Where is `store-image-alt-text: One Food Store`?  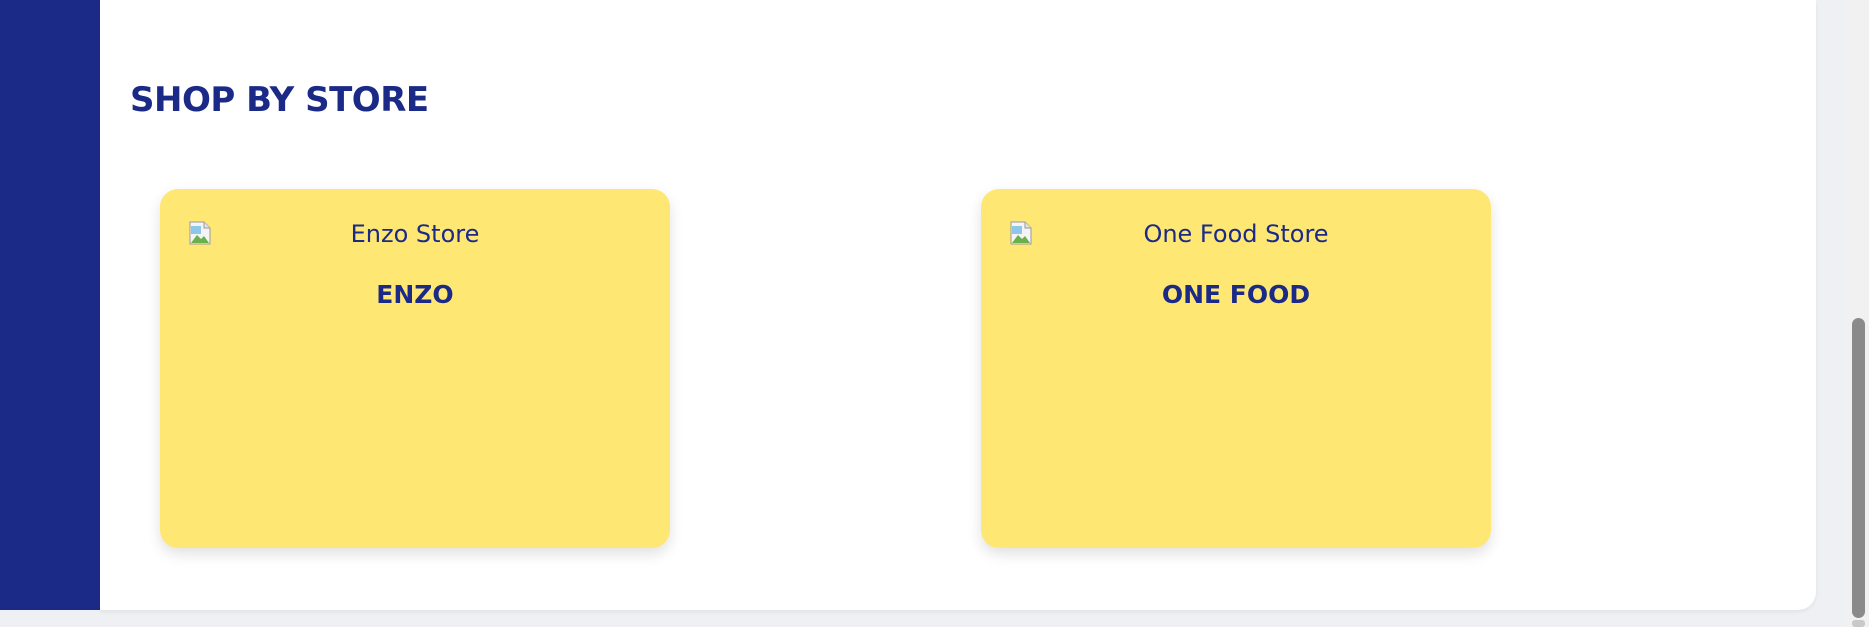
store-image-alt-text: One Food Store is located at coordinates (1236, 234).